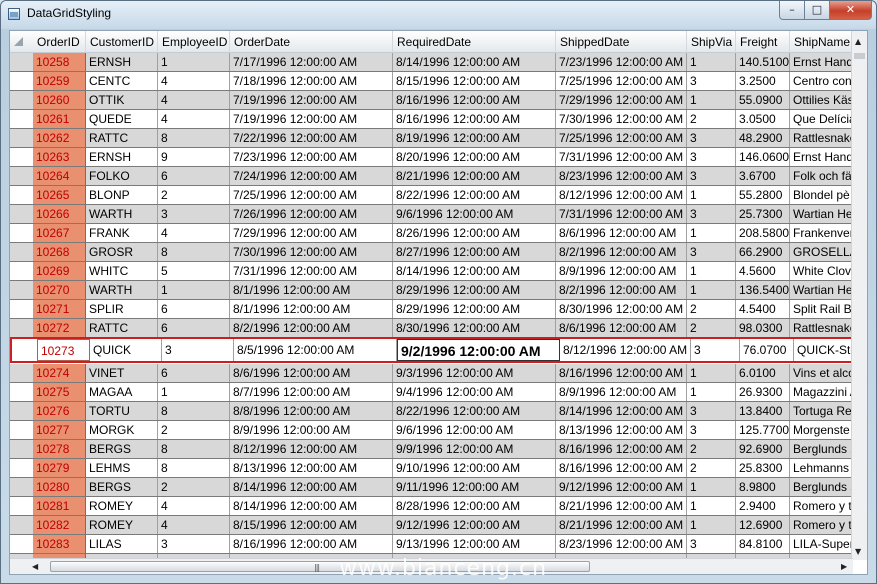 The height and width of the screenshot is (584, 877). I want to click on cell-requireddate: 8/14/1996 12:00:00 AM, so click(474, 271).